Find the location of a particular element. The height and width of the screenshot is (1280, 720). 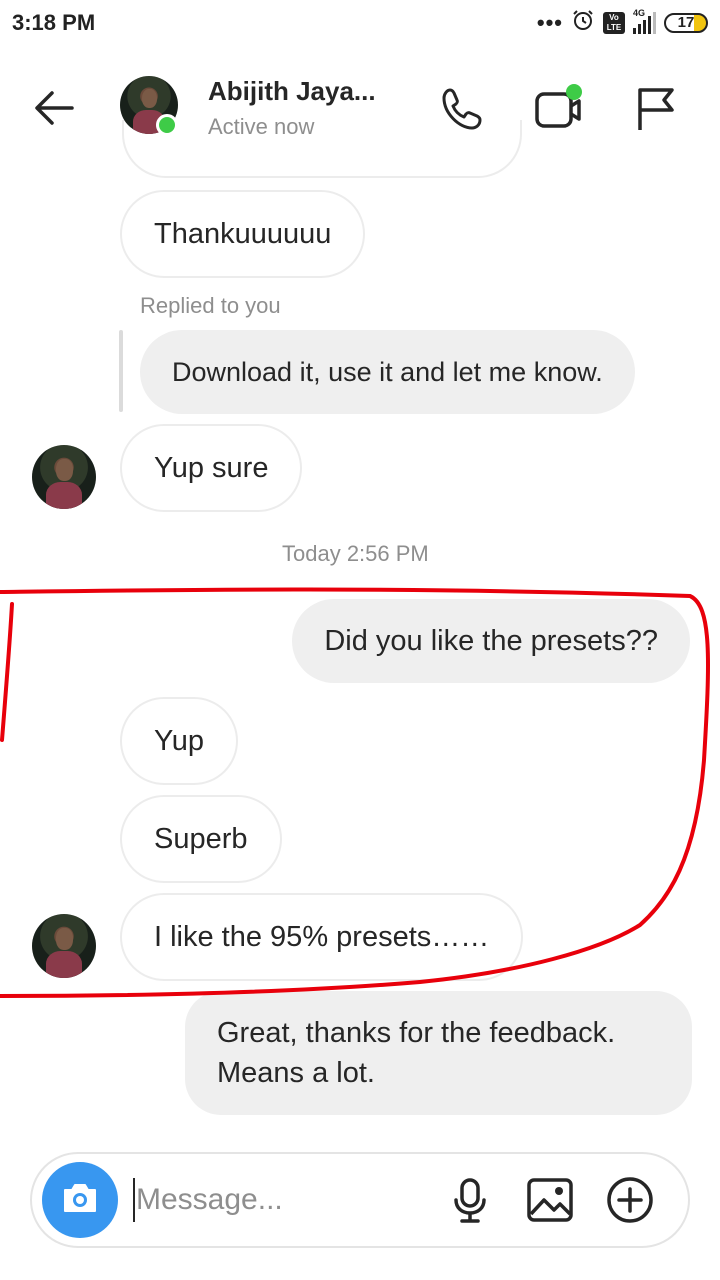

camera-icon is located at coordinates (80, 1200).